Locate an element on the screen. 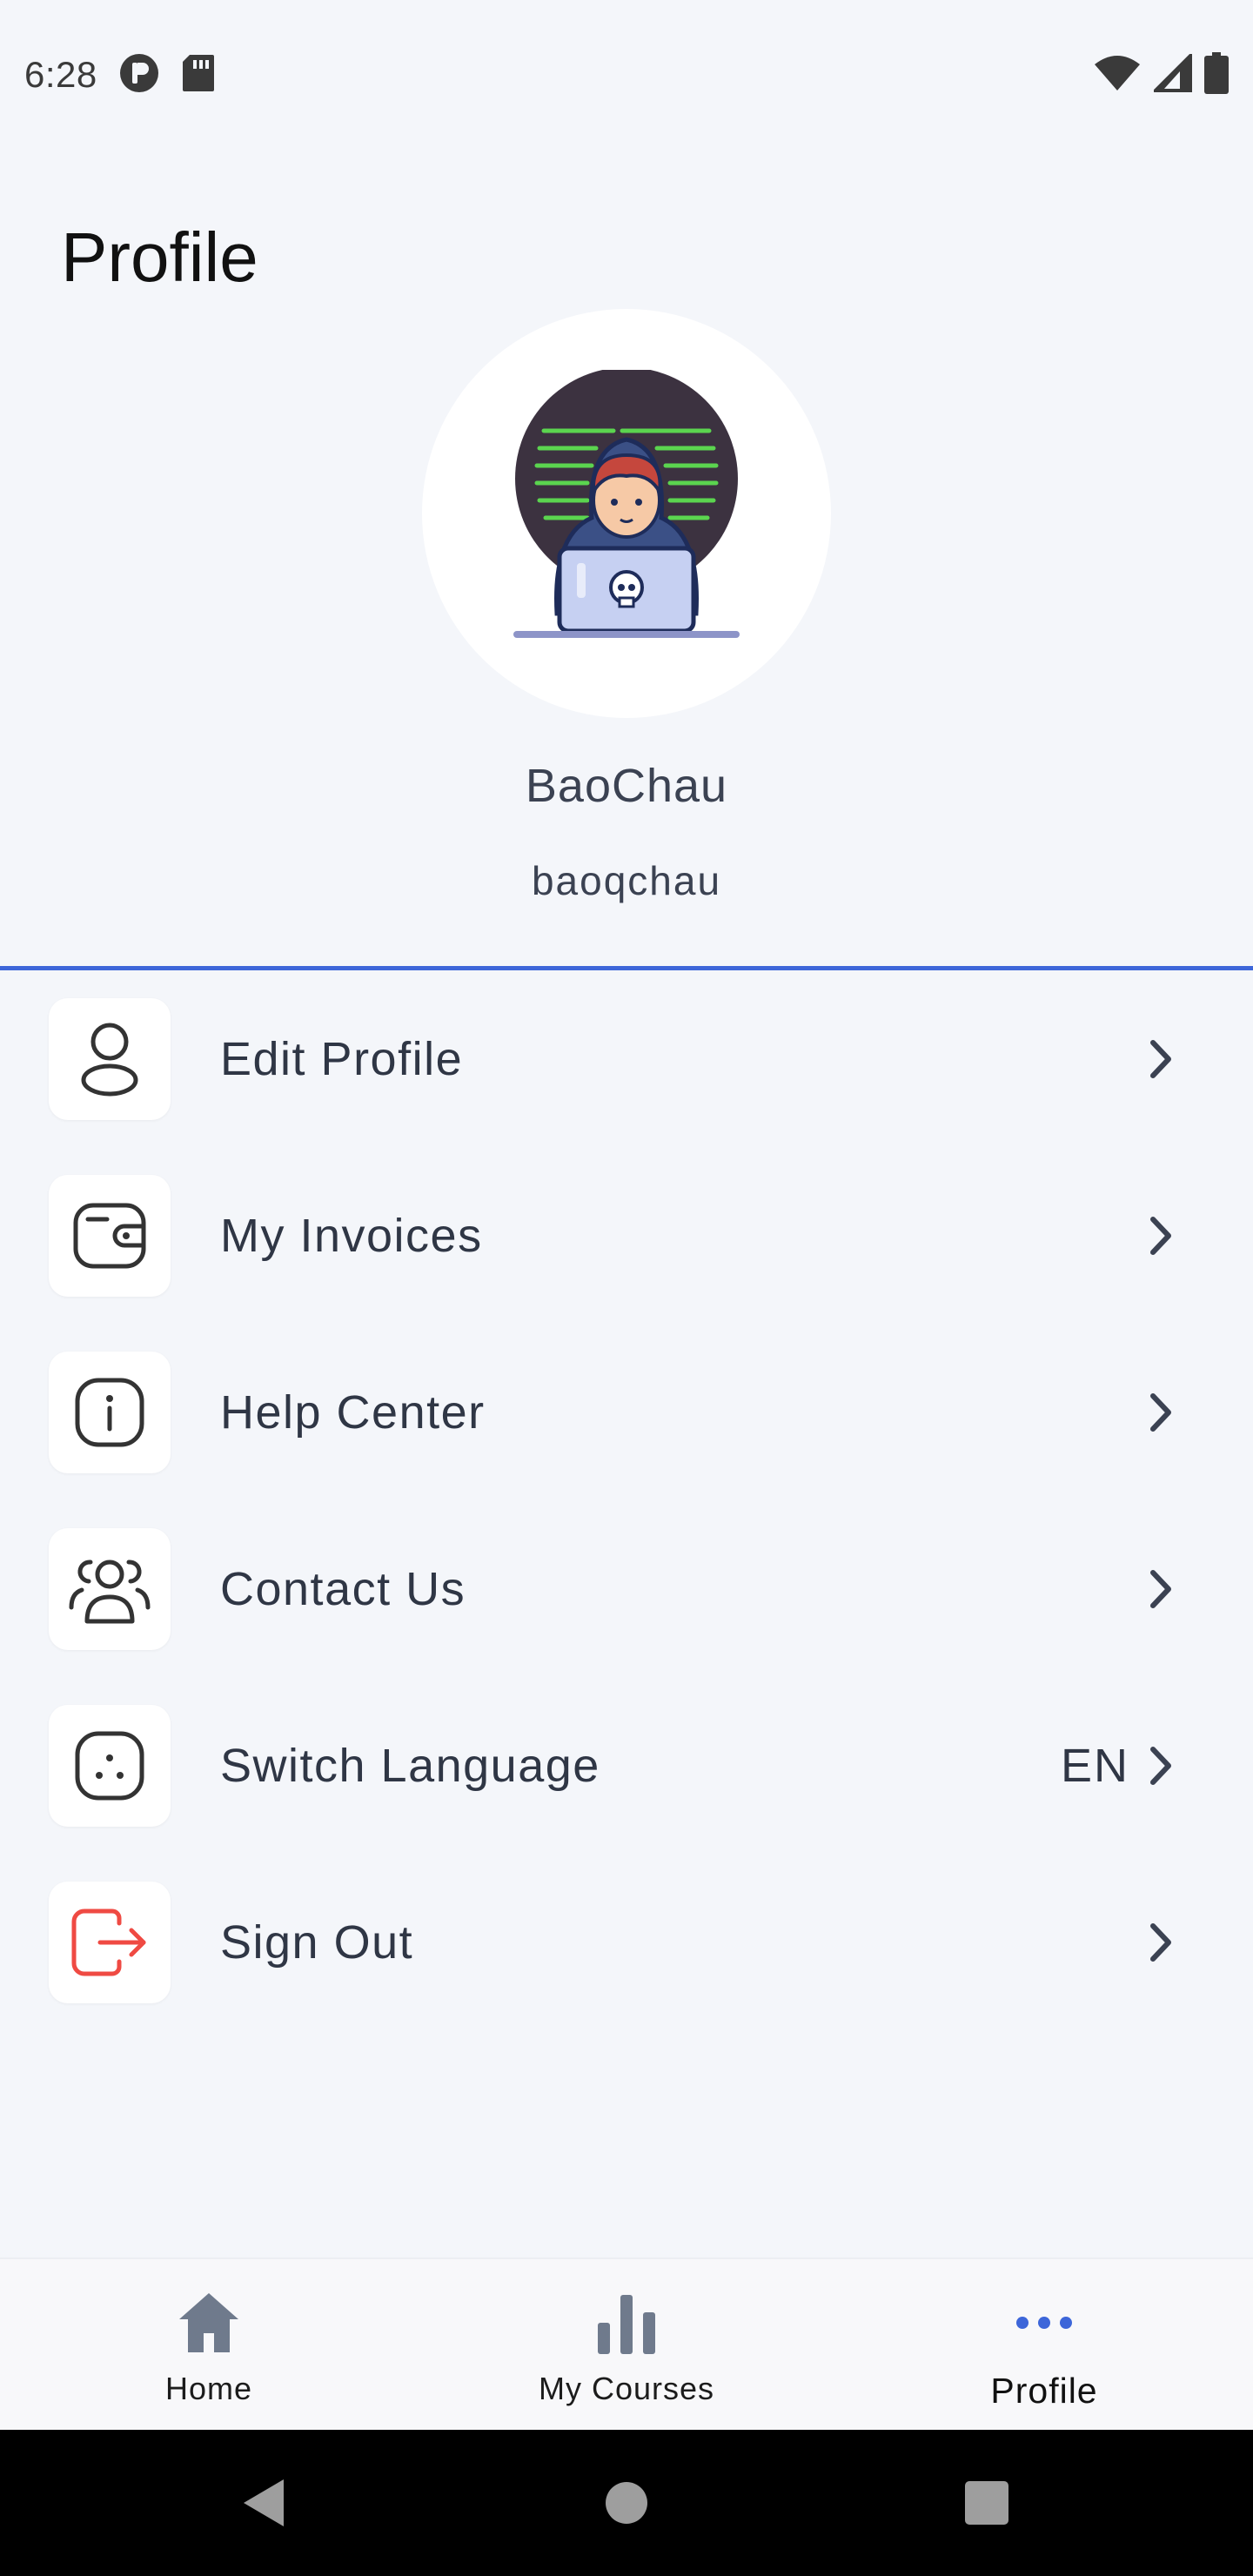  nav-item-profile: Profile is located at coordinates (1044, 2345).